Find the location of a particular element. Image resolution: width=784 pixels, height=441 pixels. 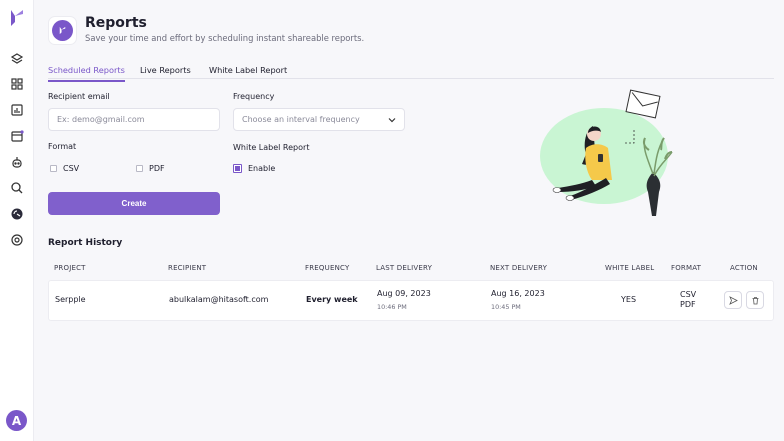

column-header: WHITE LABEL is located at coordinates (630, 268).